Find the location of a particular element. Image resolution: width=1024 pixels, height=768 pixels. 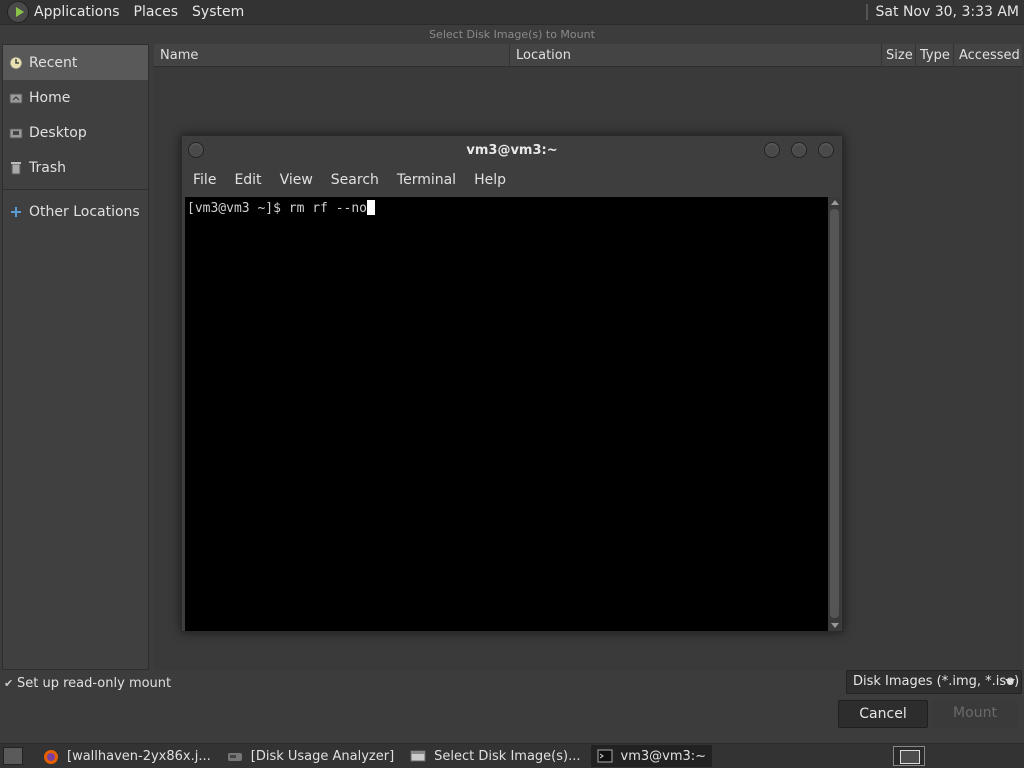

maximize-button is located at coordinates (799, 150).